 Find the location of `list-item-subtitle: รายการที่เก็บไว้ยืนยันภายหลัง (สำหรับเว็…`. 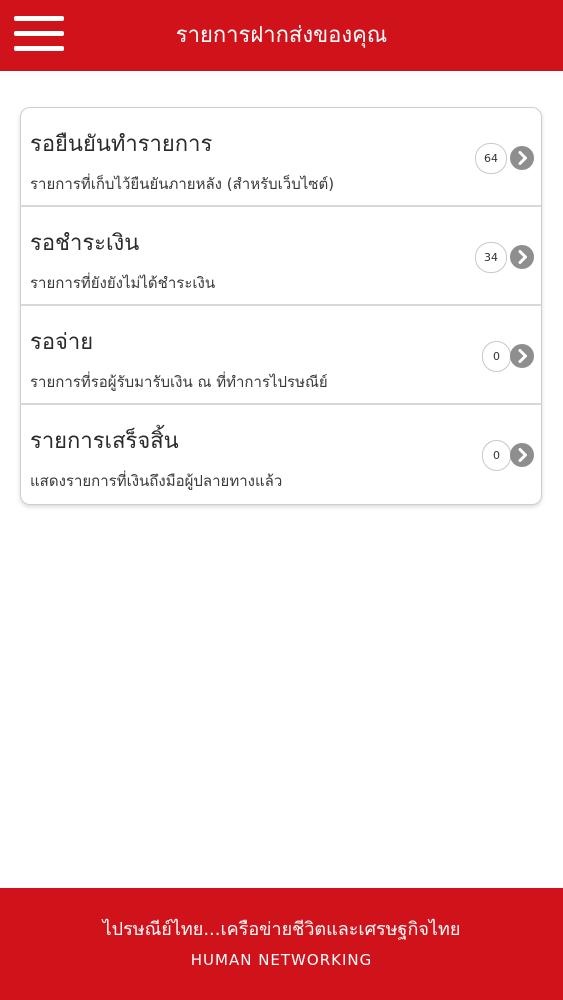

list-item-subtitle: รายการที่เก็บไว้ยืนยันภายหลัง (สำหรับเว็… is located at coordinates (182, 184).